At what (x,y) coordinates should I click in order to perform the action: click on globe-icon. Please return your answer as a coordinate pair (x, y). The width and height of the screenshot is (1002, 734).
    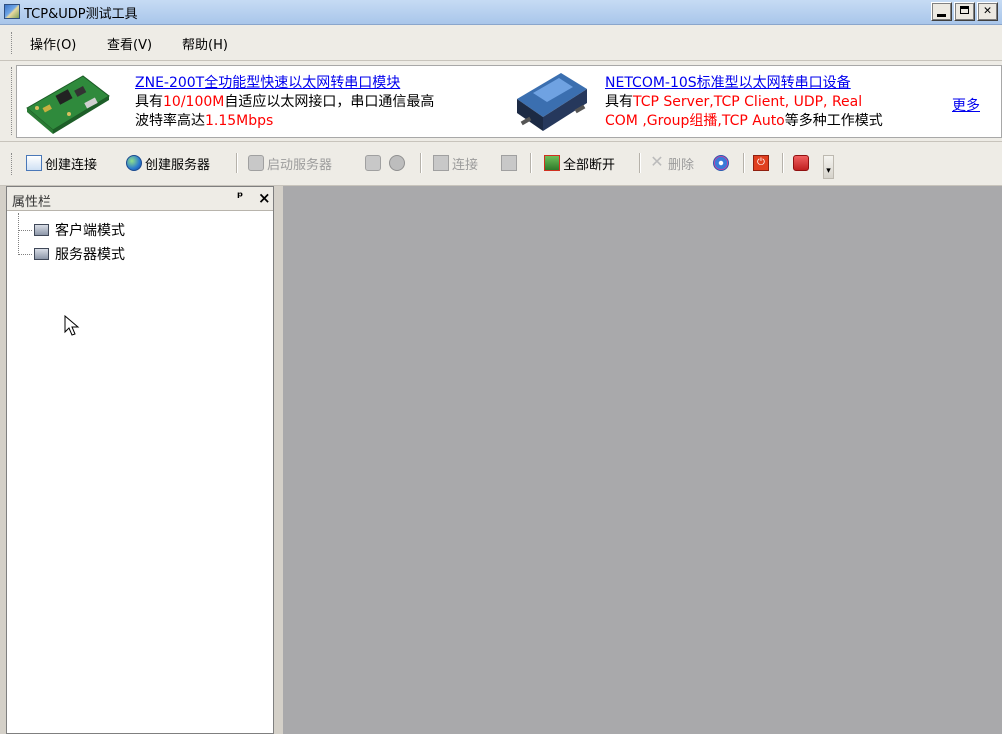
    Looking at the image, I should click on (134, 163).